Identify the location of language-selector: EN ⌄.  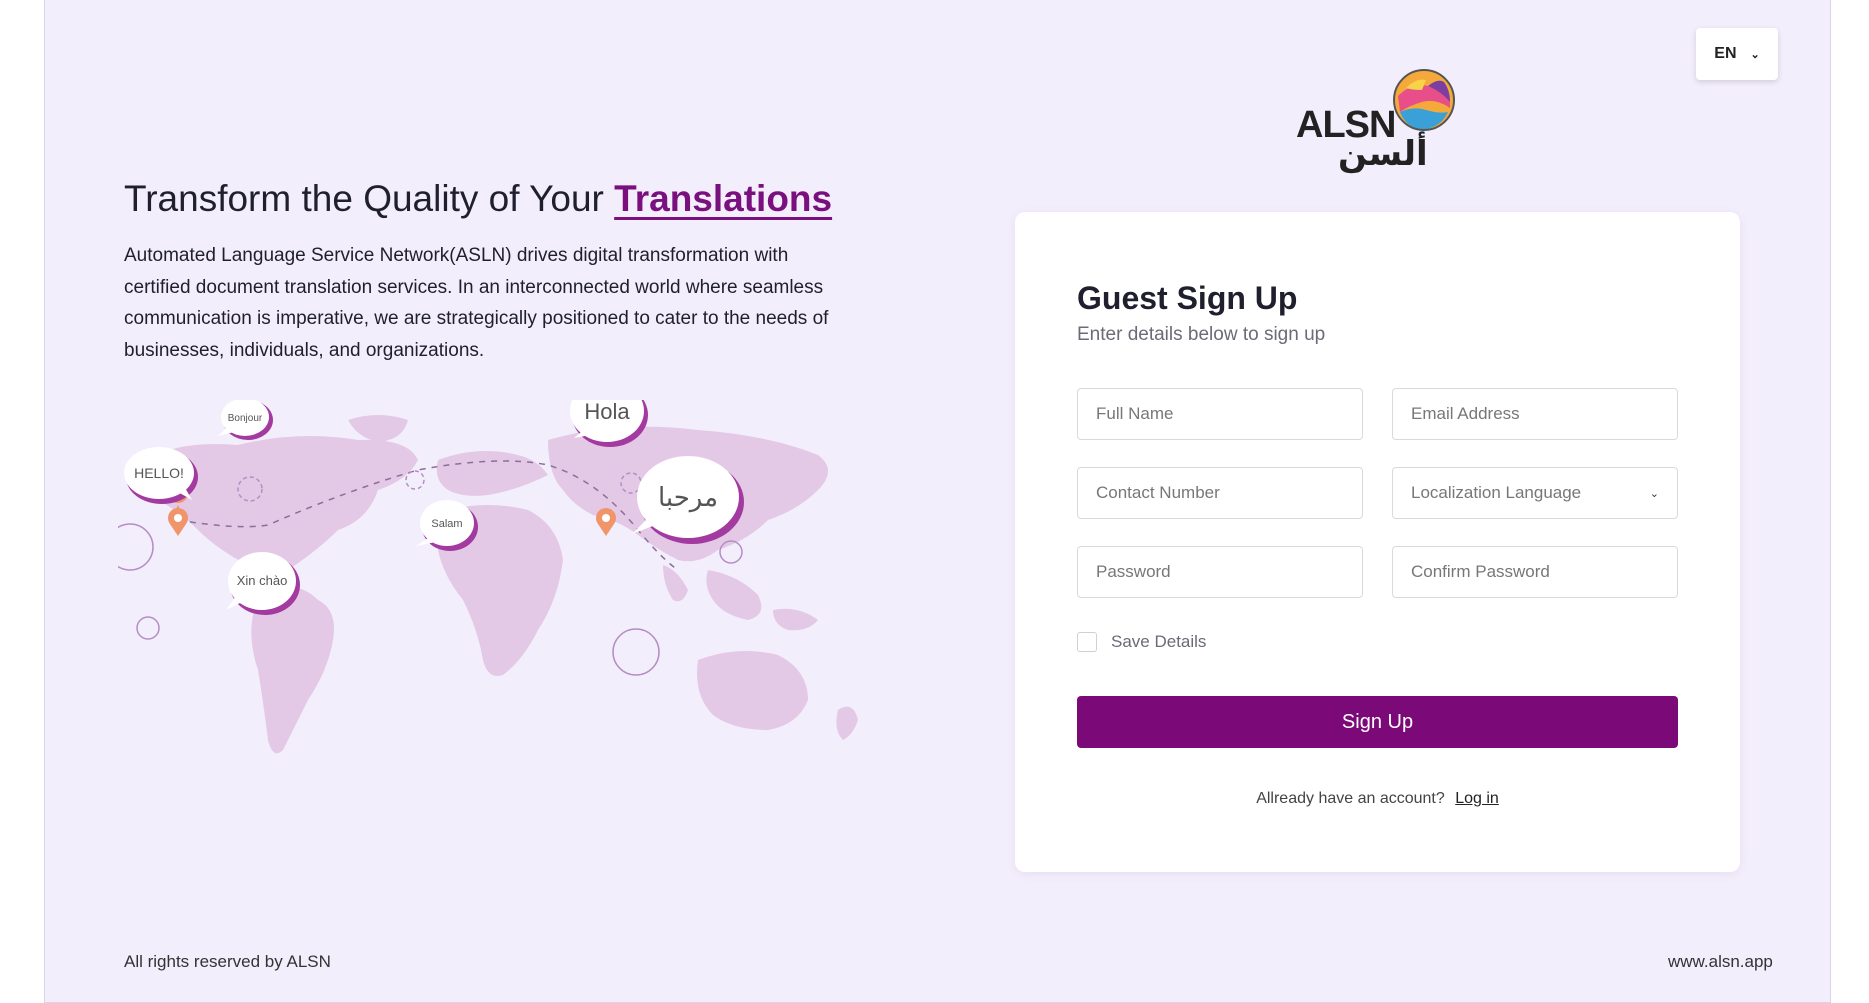
(1737, 54).